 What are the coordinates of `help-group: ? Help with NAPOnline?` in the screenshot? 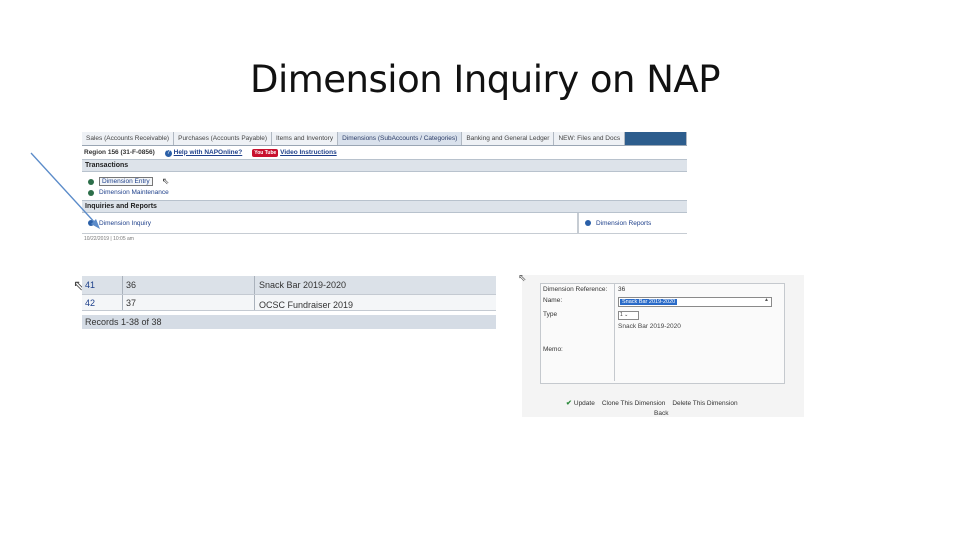 It's located at (203, 153).